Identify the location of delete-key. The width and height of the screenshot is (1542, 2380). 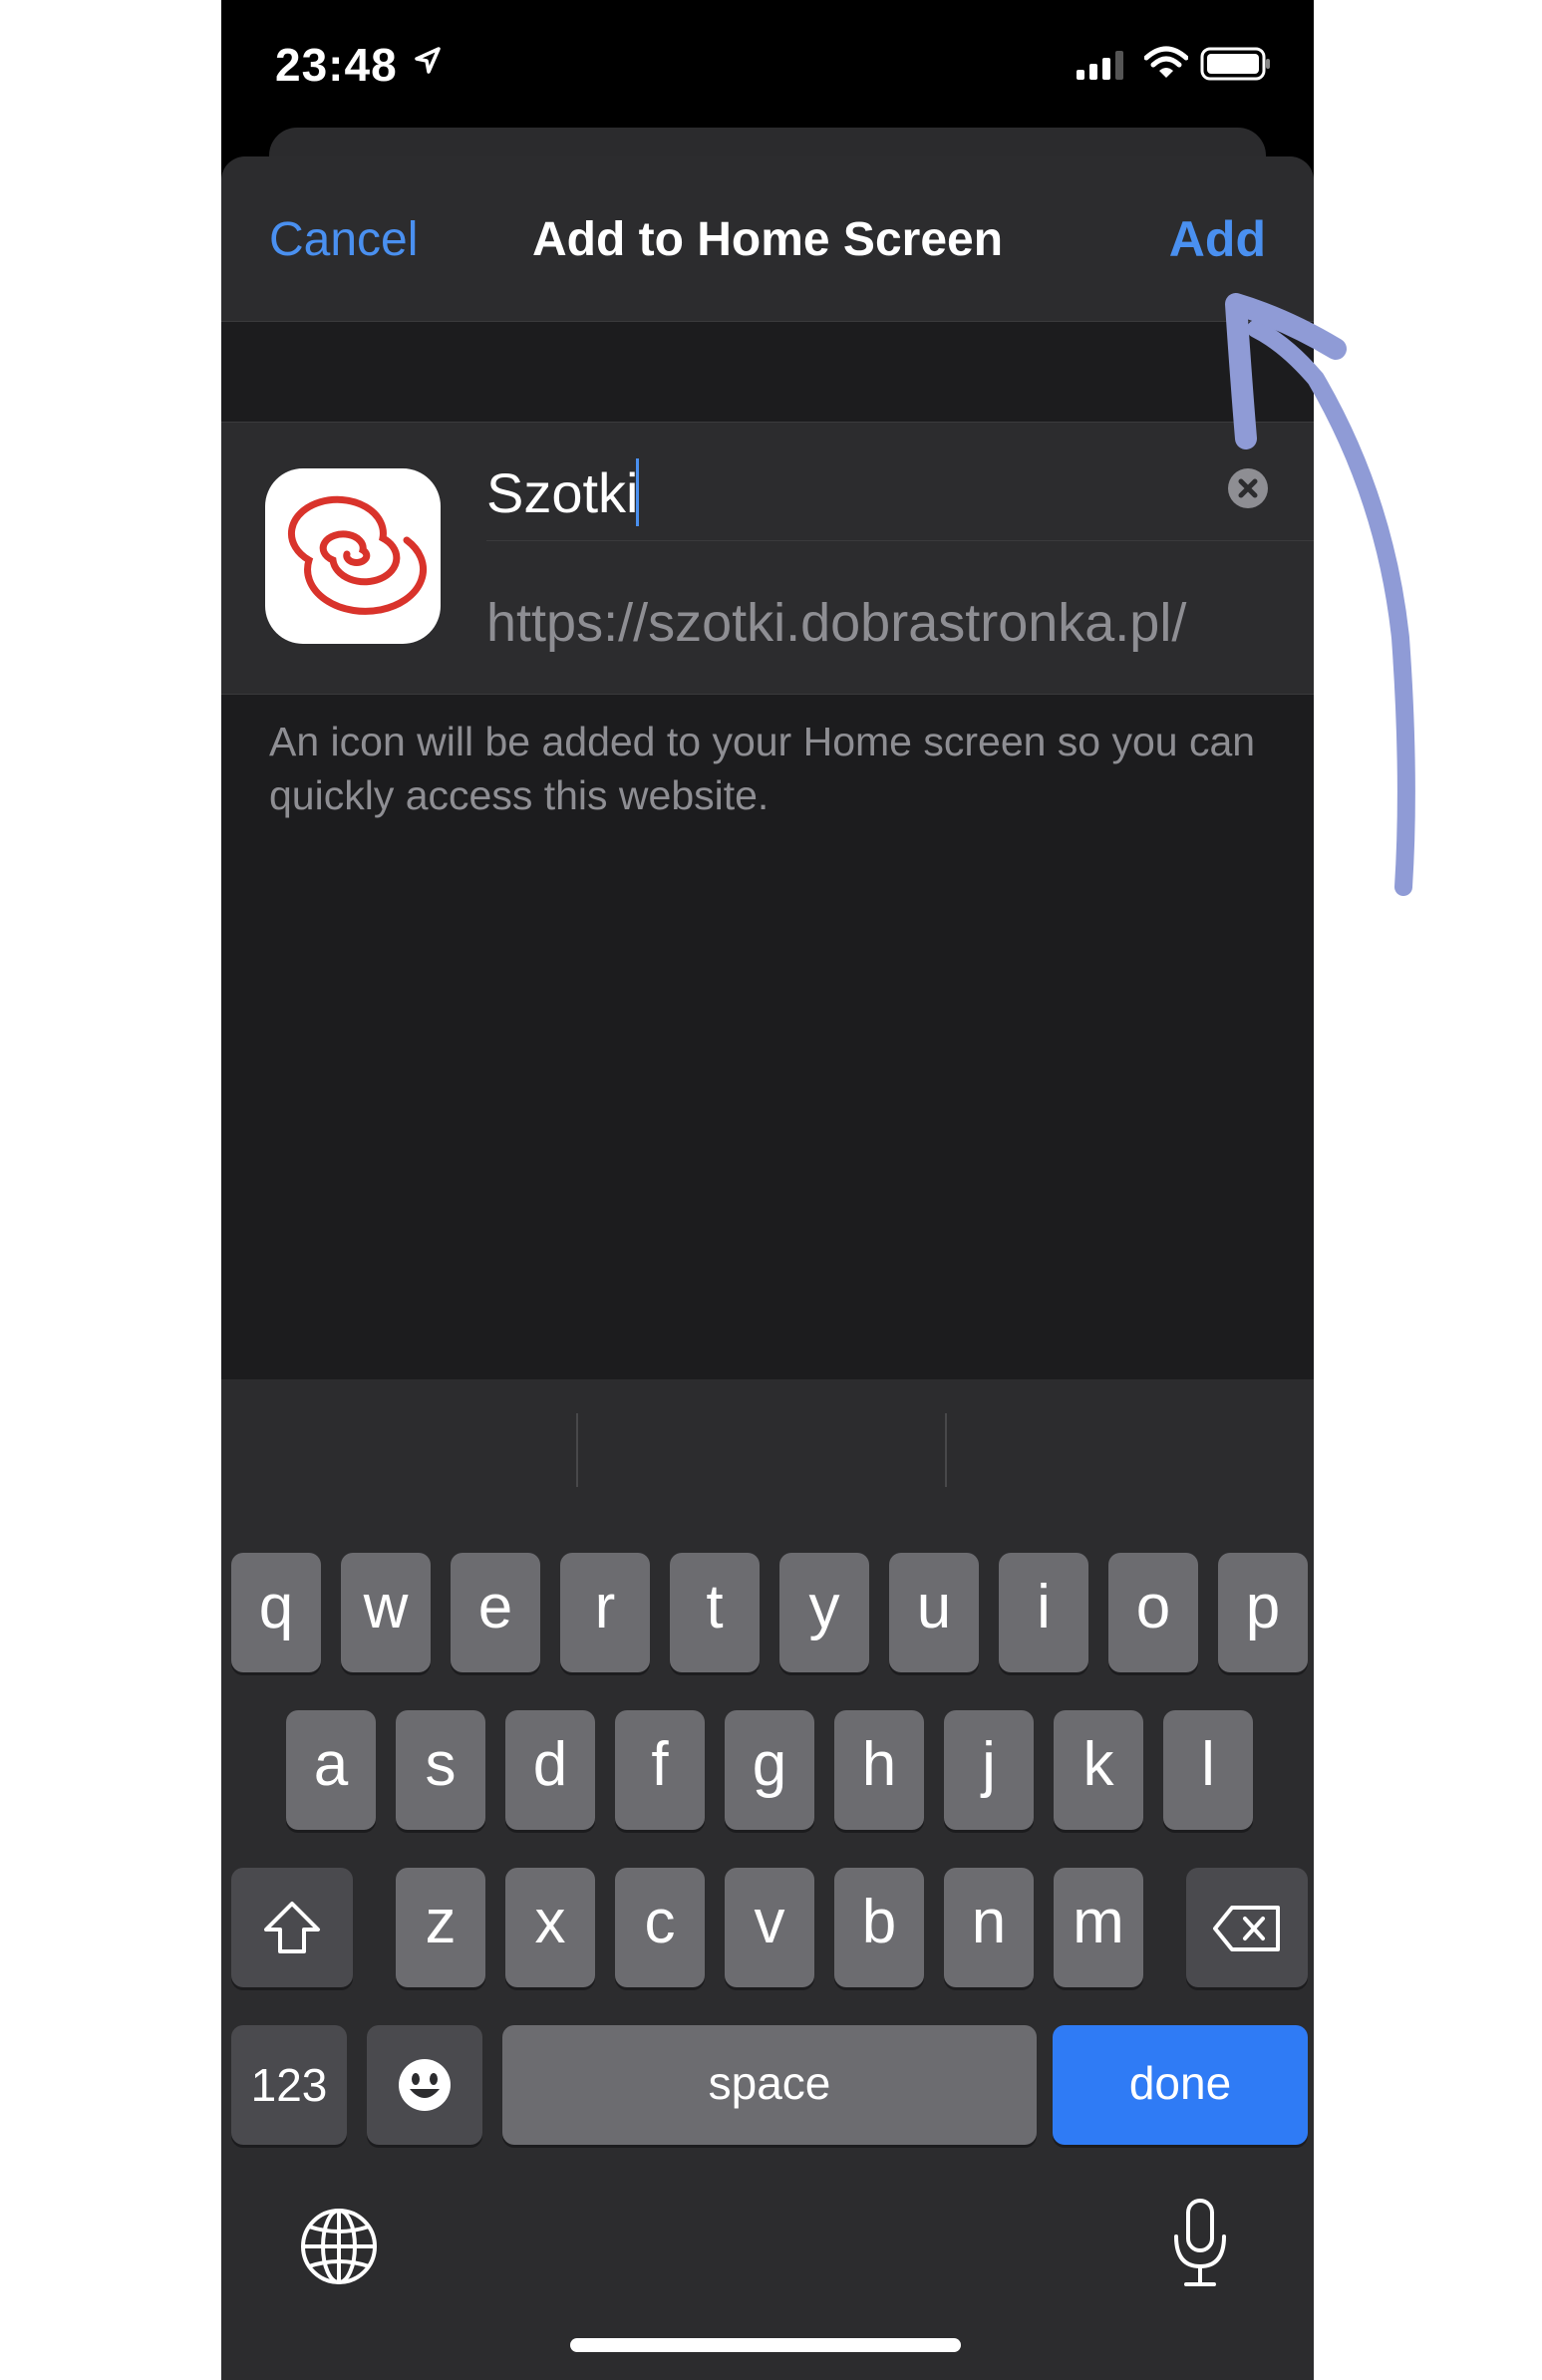
(1247, 1927).